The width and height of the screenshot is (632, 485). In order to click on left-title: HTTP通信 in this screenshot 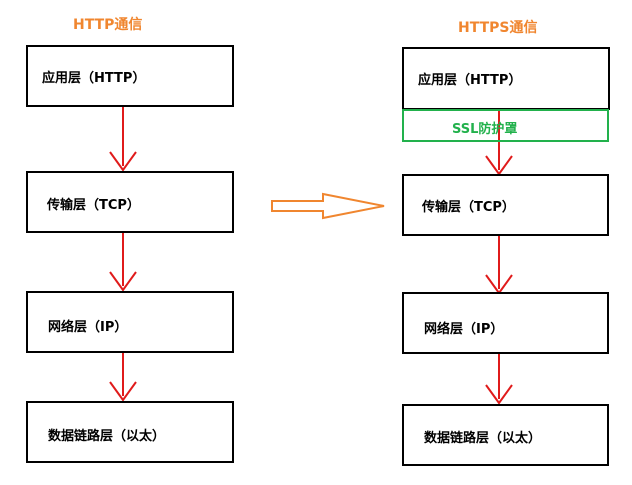, I will do `click(108, 25)`.